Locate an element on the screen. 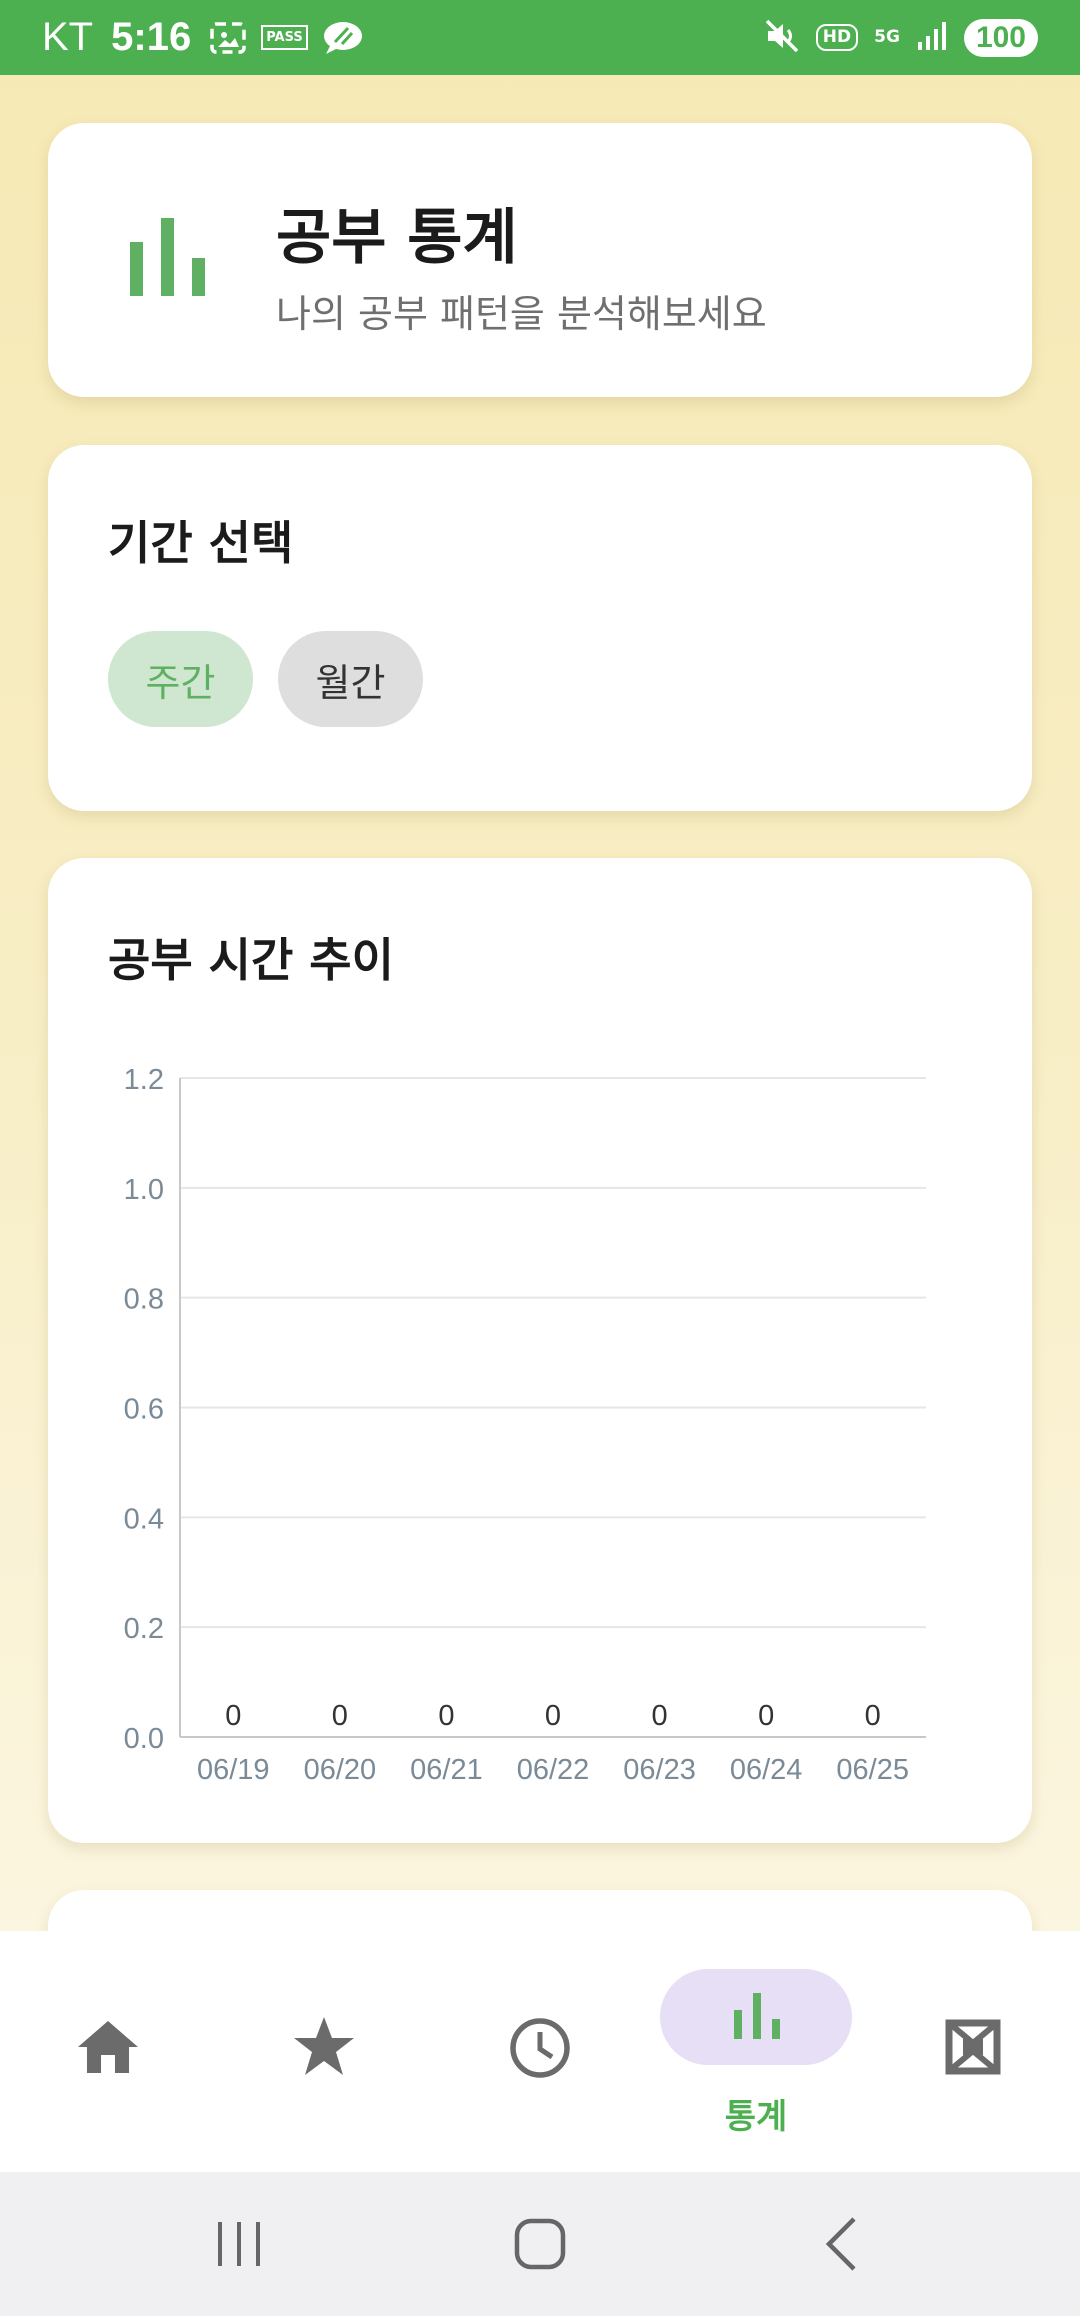  signal-icon is located at coordinates (932, 38).